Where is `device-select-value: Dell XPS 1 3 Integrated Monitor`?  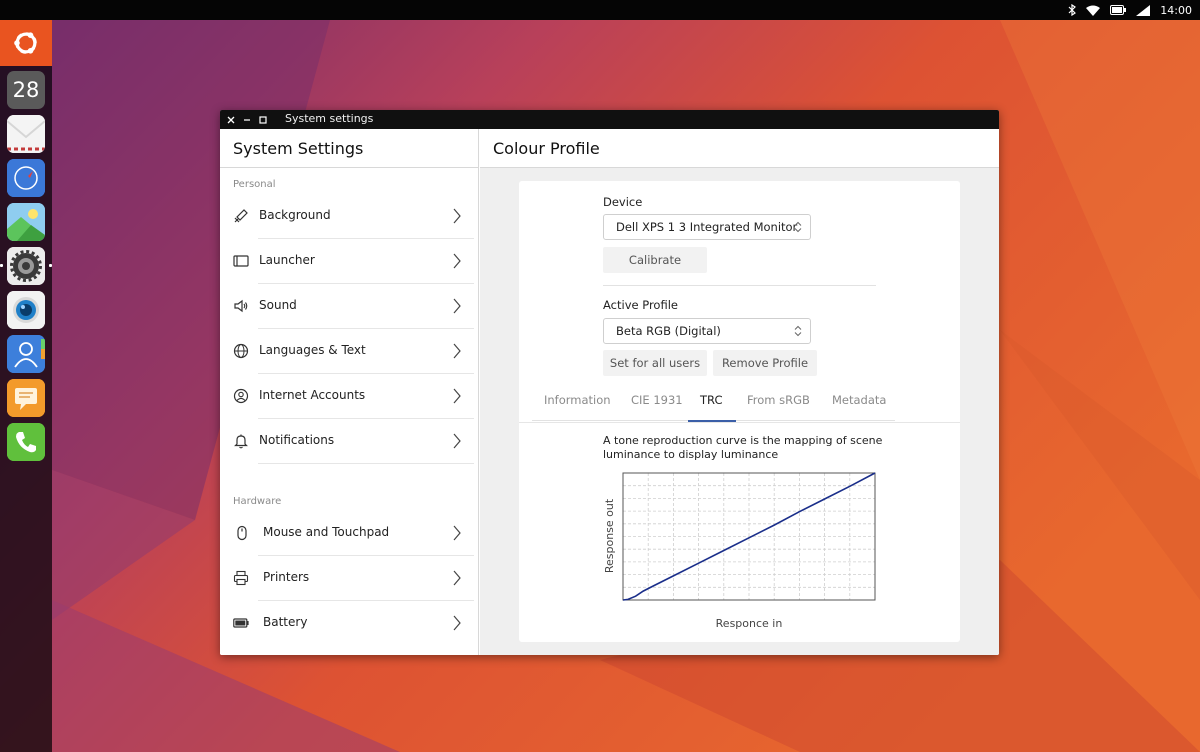 device-select-value: Dell XPS 1 3 Integrated Monitor is located at coordinates (707, 227).